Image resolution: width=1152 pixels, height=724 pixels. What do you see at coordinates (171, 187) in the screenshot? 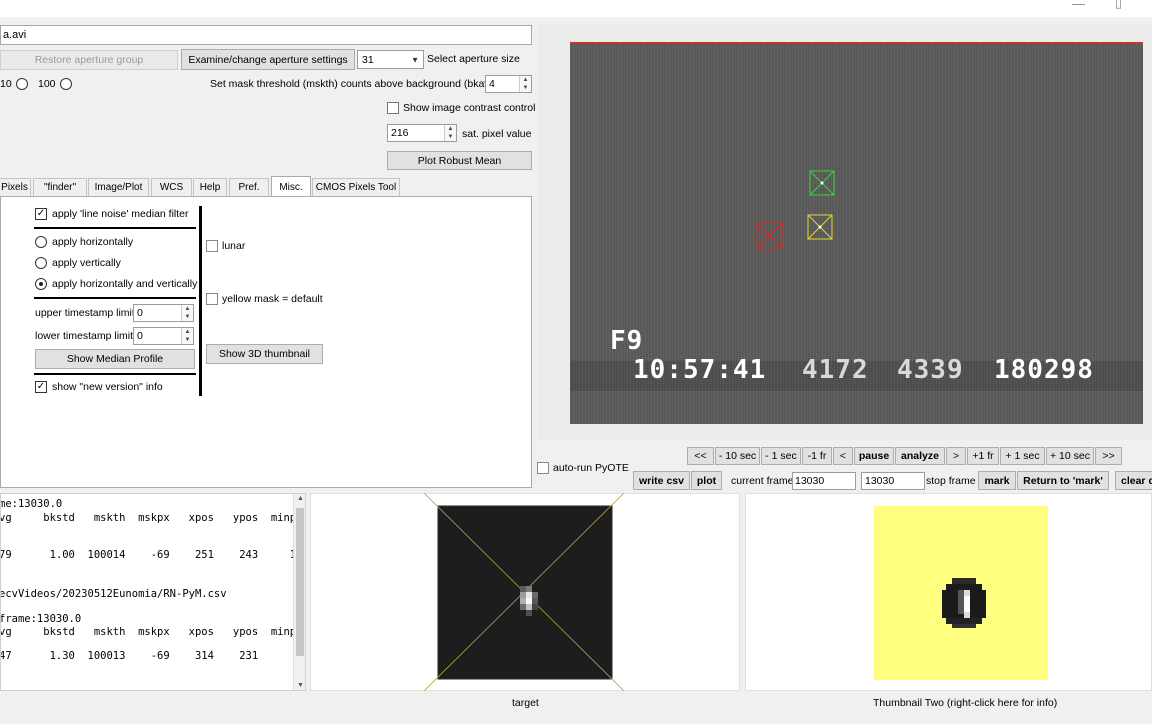
I see `tab-wcs: WCS` at bounding box center [171, 187].